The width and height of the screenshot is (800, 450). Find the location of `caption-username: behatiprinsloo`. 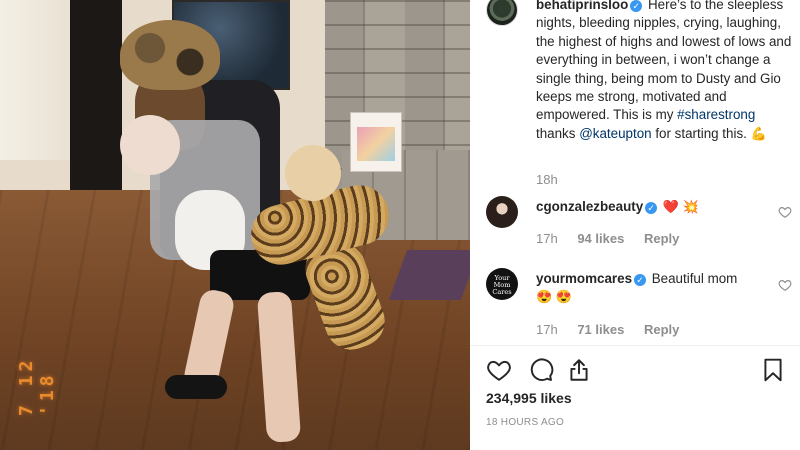

caption-username: behatiprinsloo is located at coordinates (582, 6).